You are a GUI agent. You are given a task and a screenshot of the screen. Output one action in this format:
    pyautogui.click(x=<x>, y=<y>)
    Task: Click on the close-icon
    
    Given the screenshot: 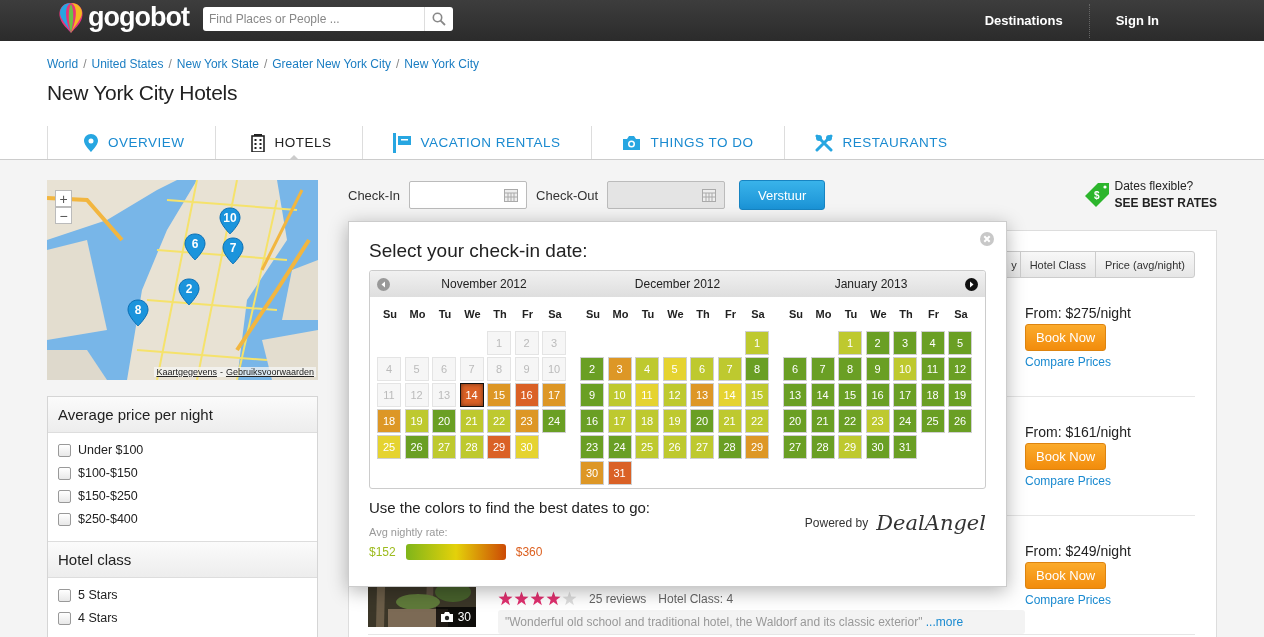 What is the action you would take?
    pyautogui.click(x=987, y=239)
    